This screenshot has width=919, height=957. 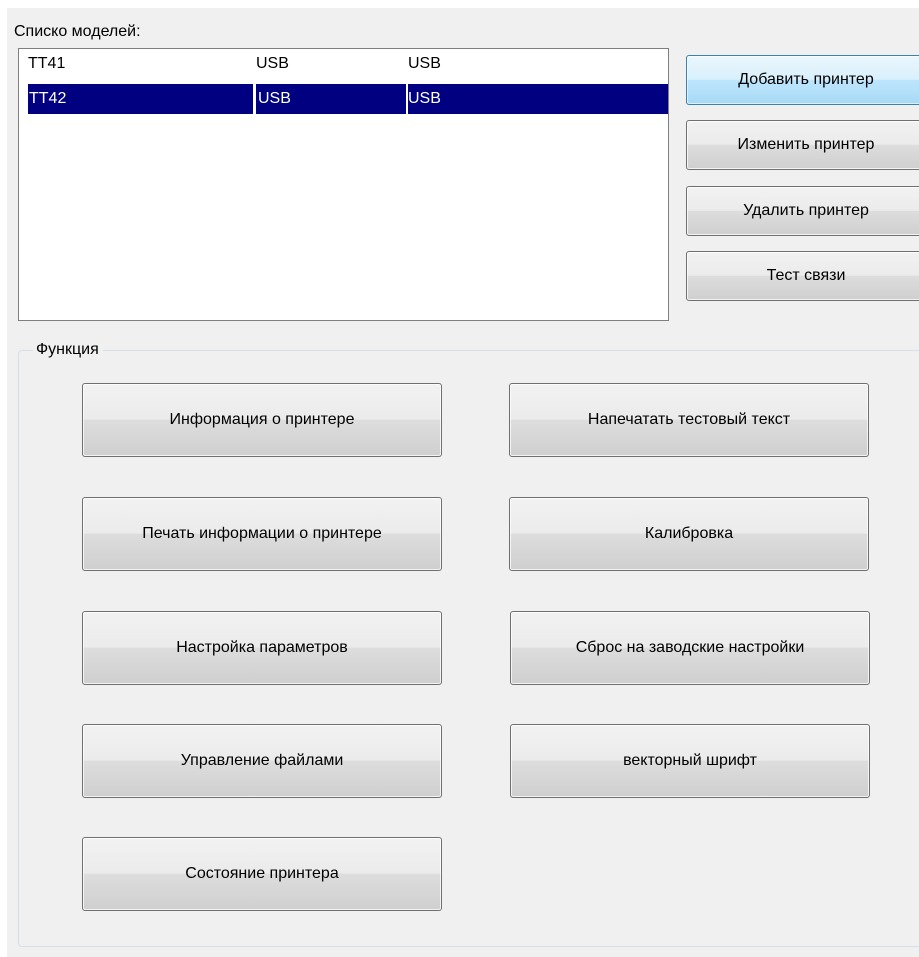 What do you see at coordinates (806, 144) in the screenshot?
I see `edit-printer-button-label: Изменить принтер` at bounding box center [806, 144].